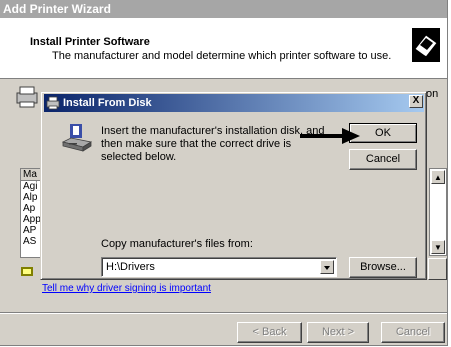  I want to click on scroll-down-button: ▼, so click(438, 247).